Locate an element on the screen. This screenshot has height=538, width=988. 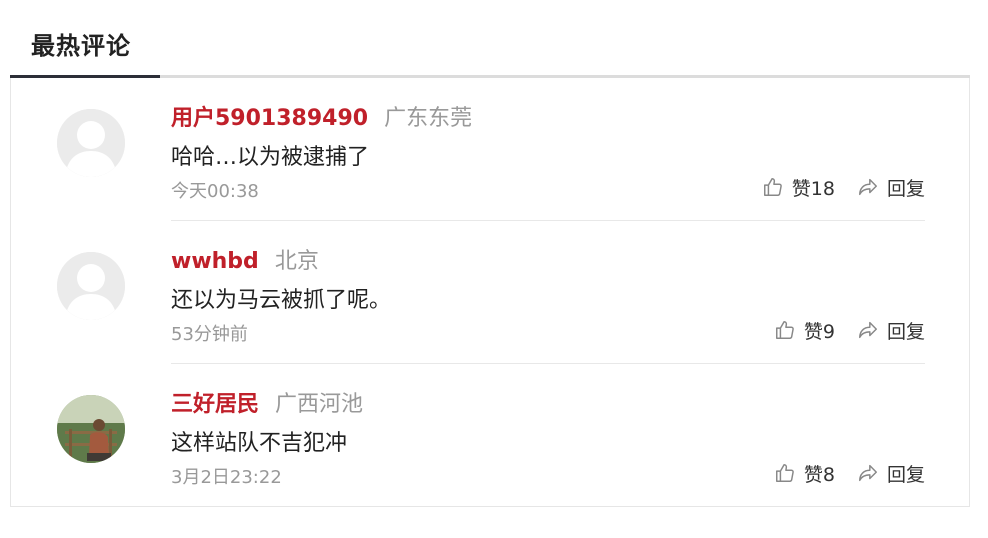
comment-meta: 用户5901389490 广东东莞 is located at coordinates (322, 116).